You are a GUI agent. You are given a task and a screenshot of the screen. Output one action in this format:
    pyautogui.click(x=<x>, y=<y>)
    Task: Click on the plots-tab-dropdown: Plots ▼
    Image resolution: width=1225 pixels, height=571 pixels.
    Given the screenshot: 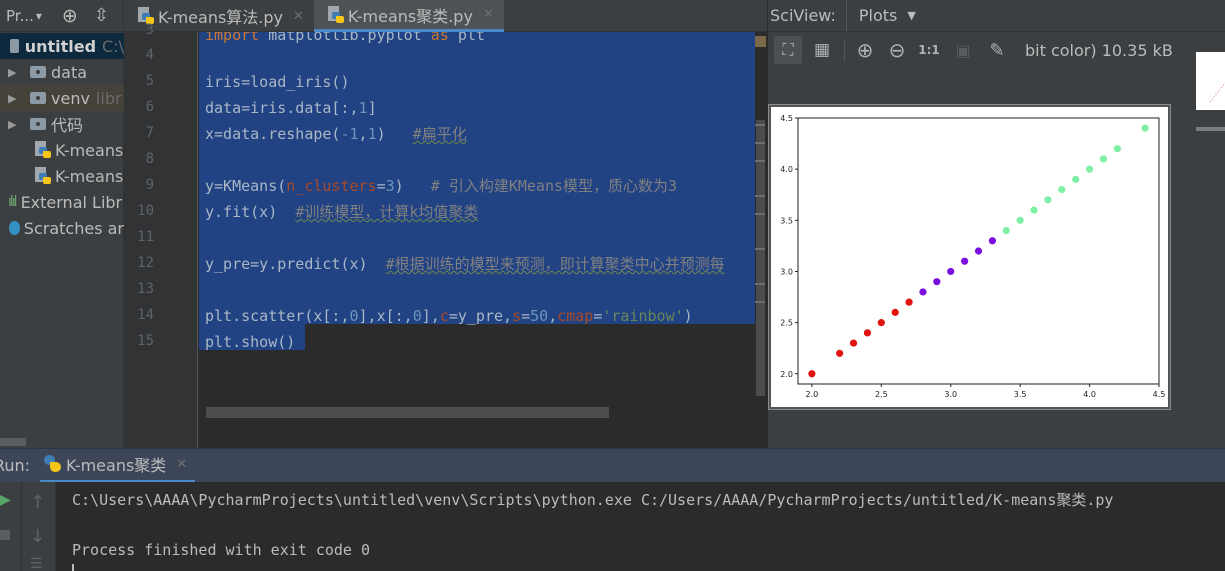 What is the action you would take?
    pyautogui.click(x=881, y=15)
    